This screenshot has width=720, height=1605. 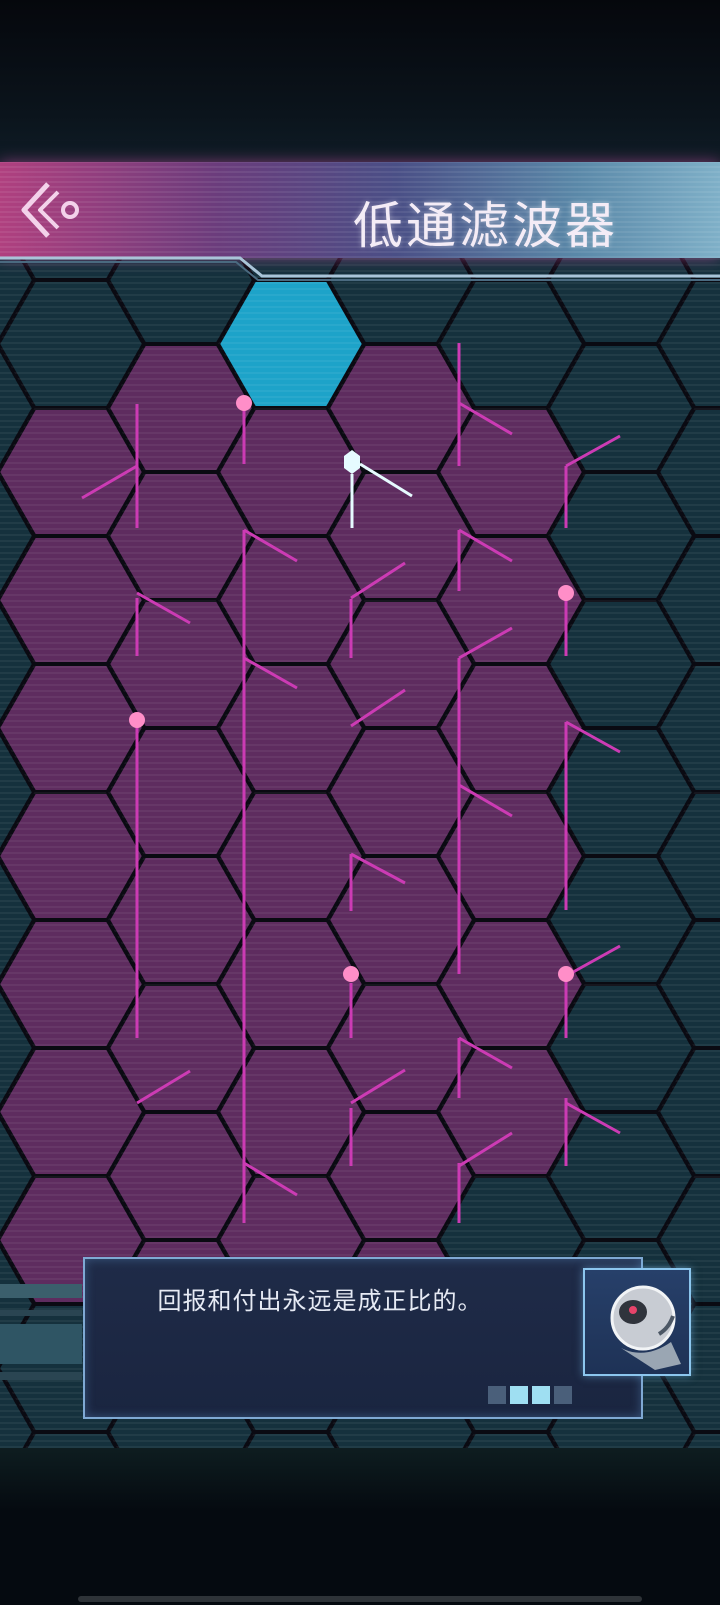 I want to click on back-chevron-icon, so click(x=50, y=210).